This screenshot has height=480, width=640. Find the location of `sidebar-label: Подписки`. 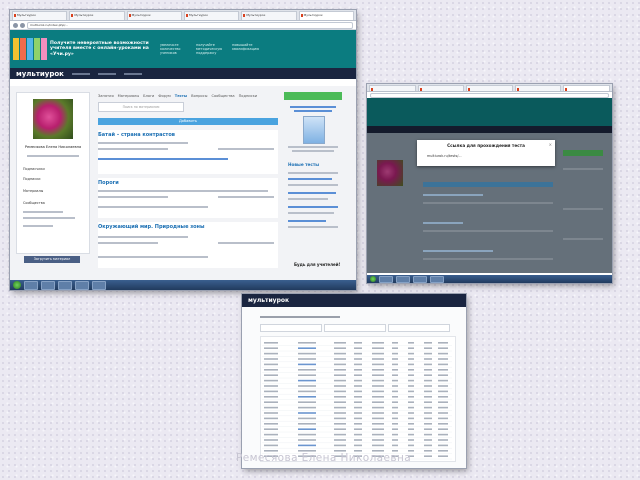

sidebar-label: Подписки is located at coordinates (32, 179).